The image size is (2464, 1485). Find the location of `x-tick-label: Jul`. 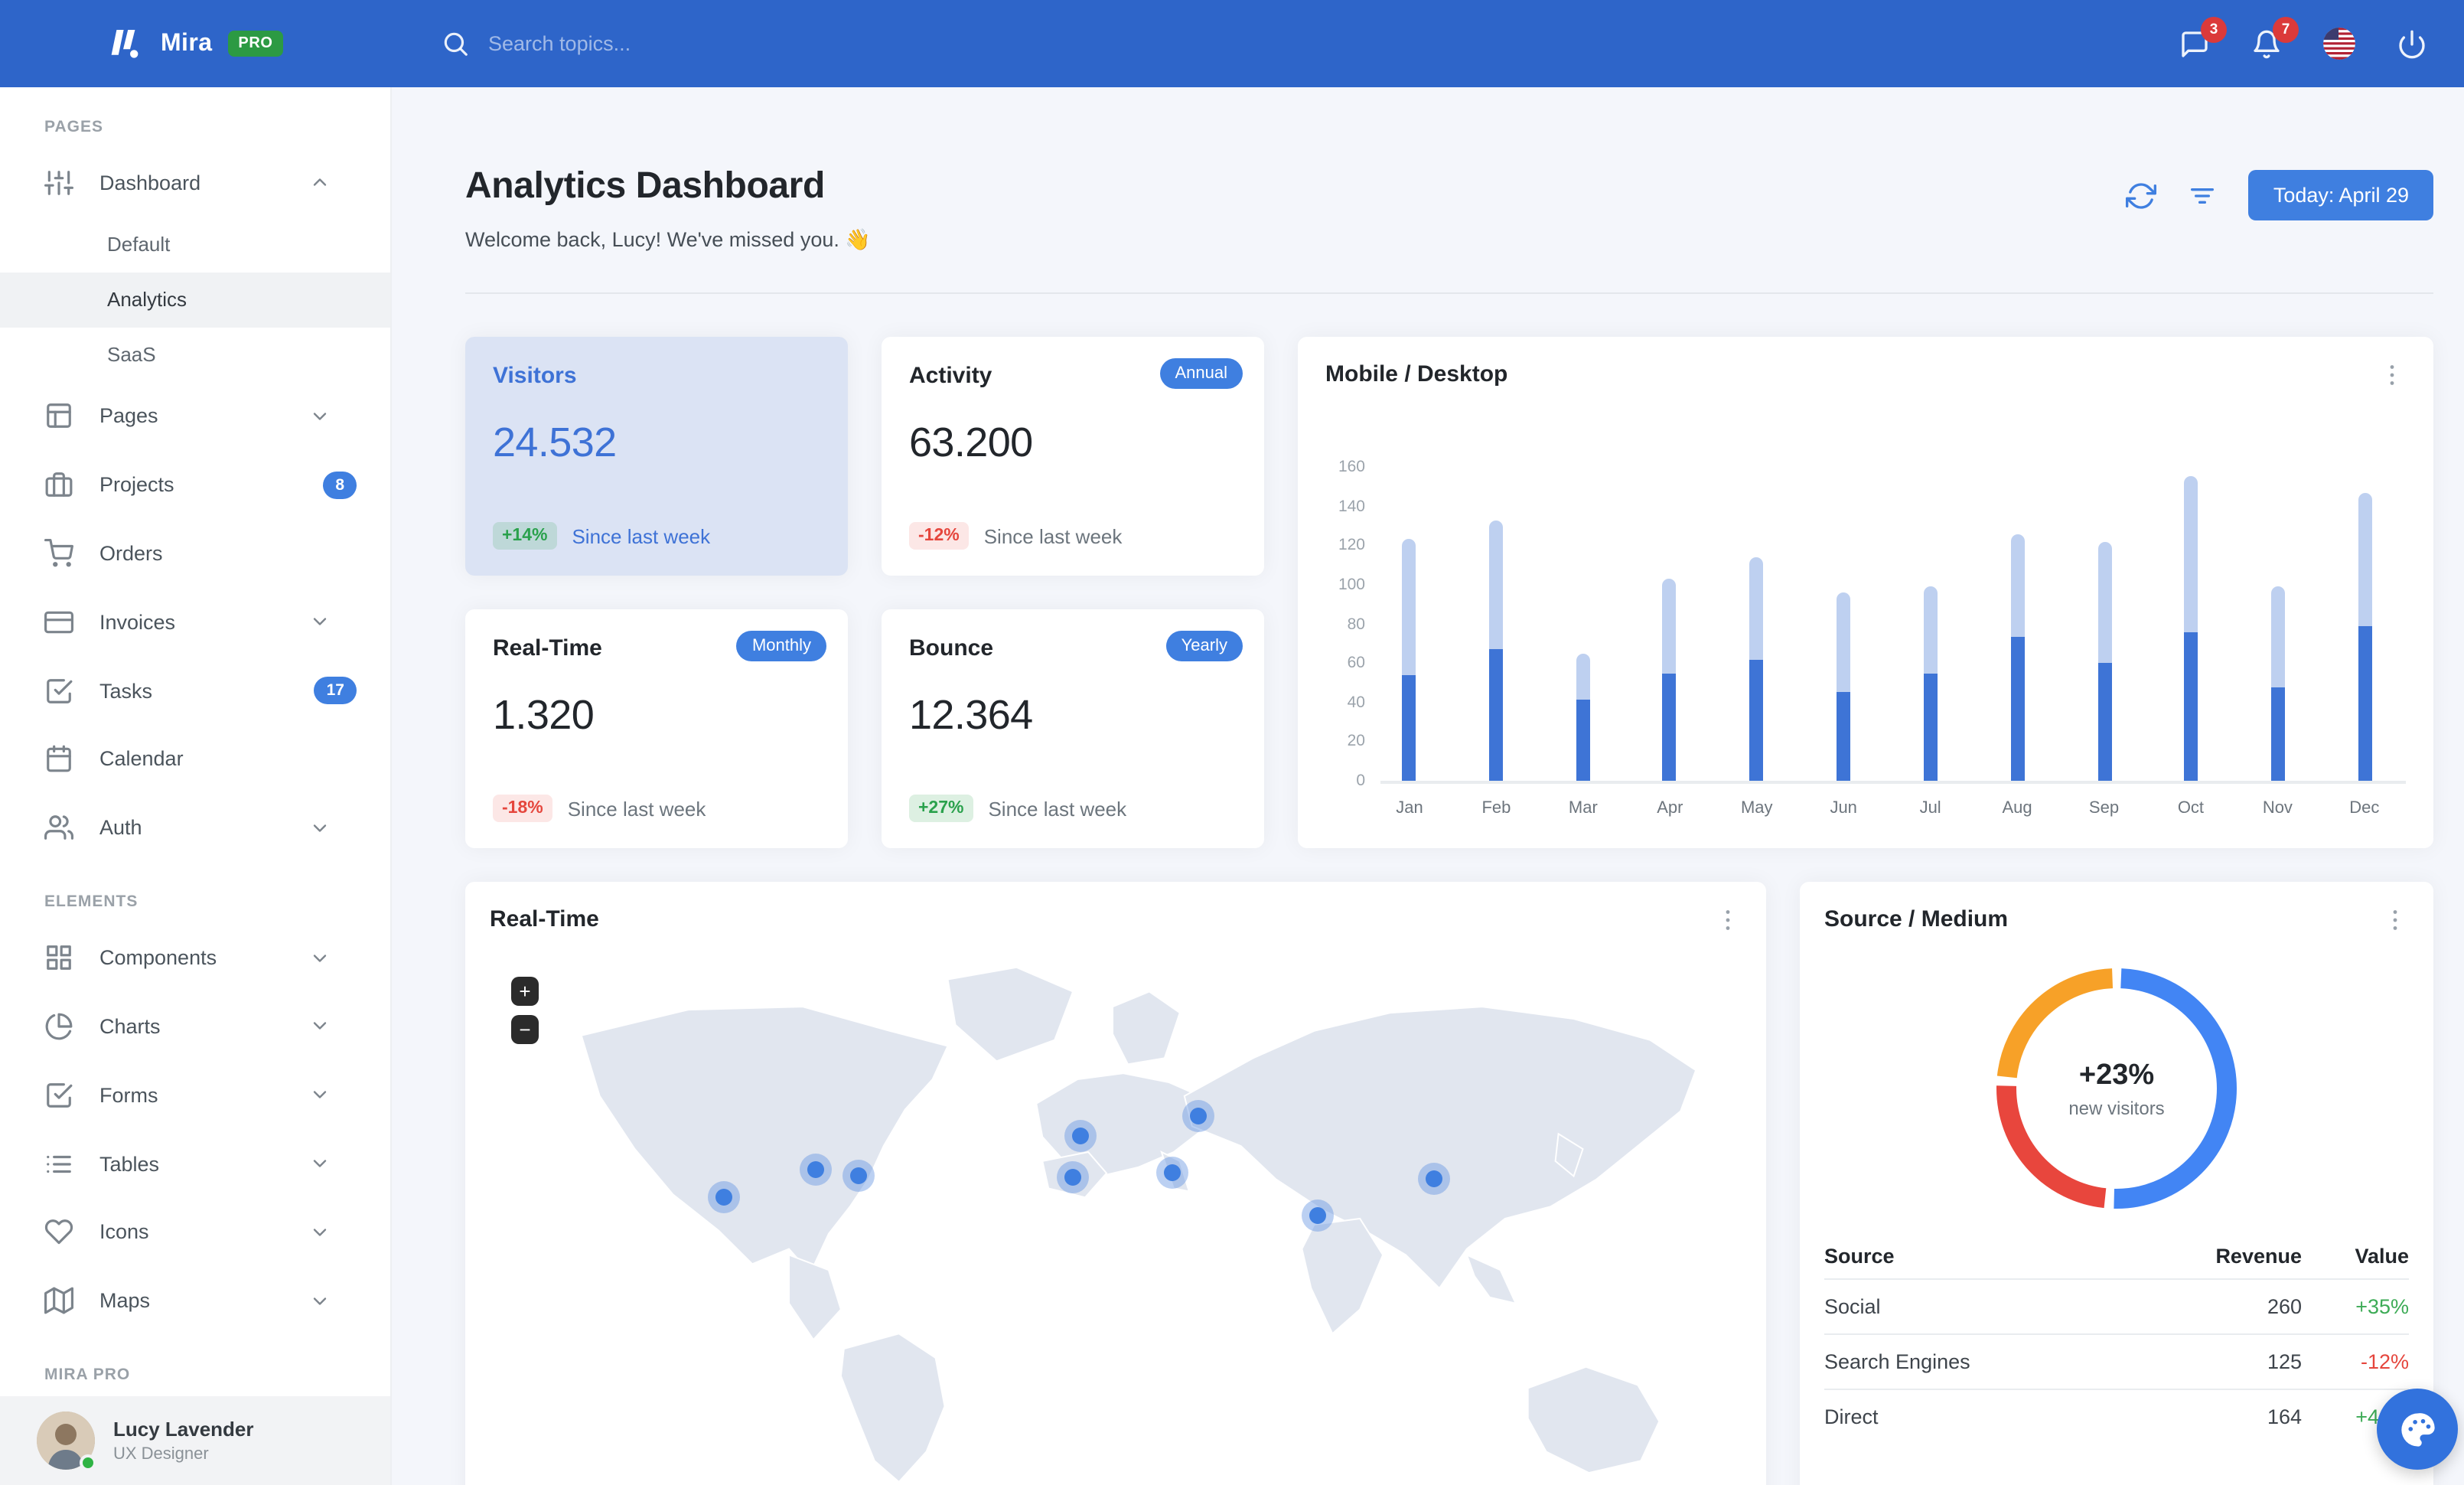

x-tick-label: Jul is located at coordinates (1930, 808).